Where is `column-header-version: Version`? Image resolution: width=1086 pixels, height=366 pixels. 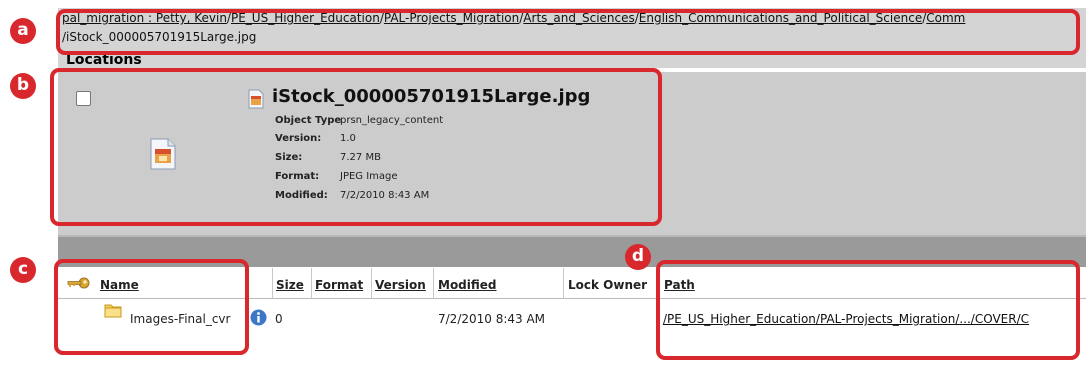 column-header-version: Version is located at coordinates (400, 285).